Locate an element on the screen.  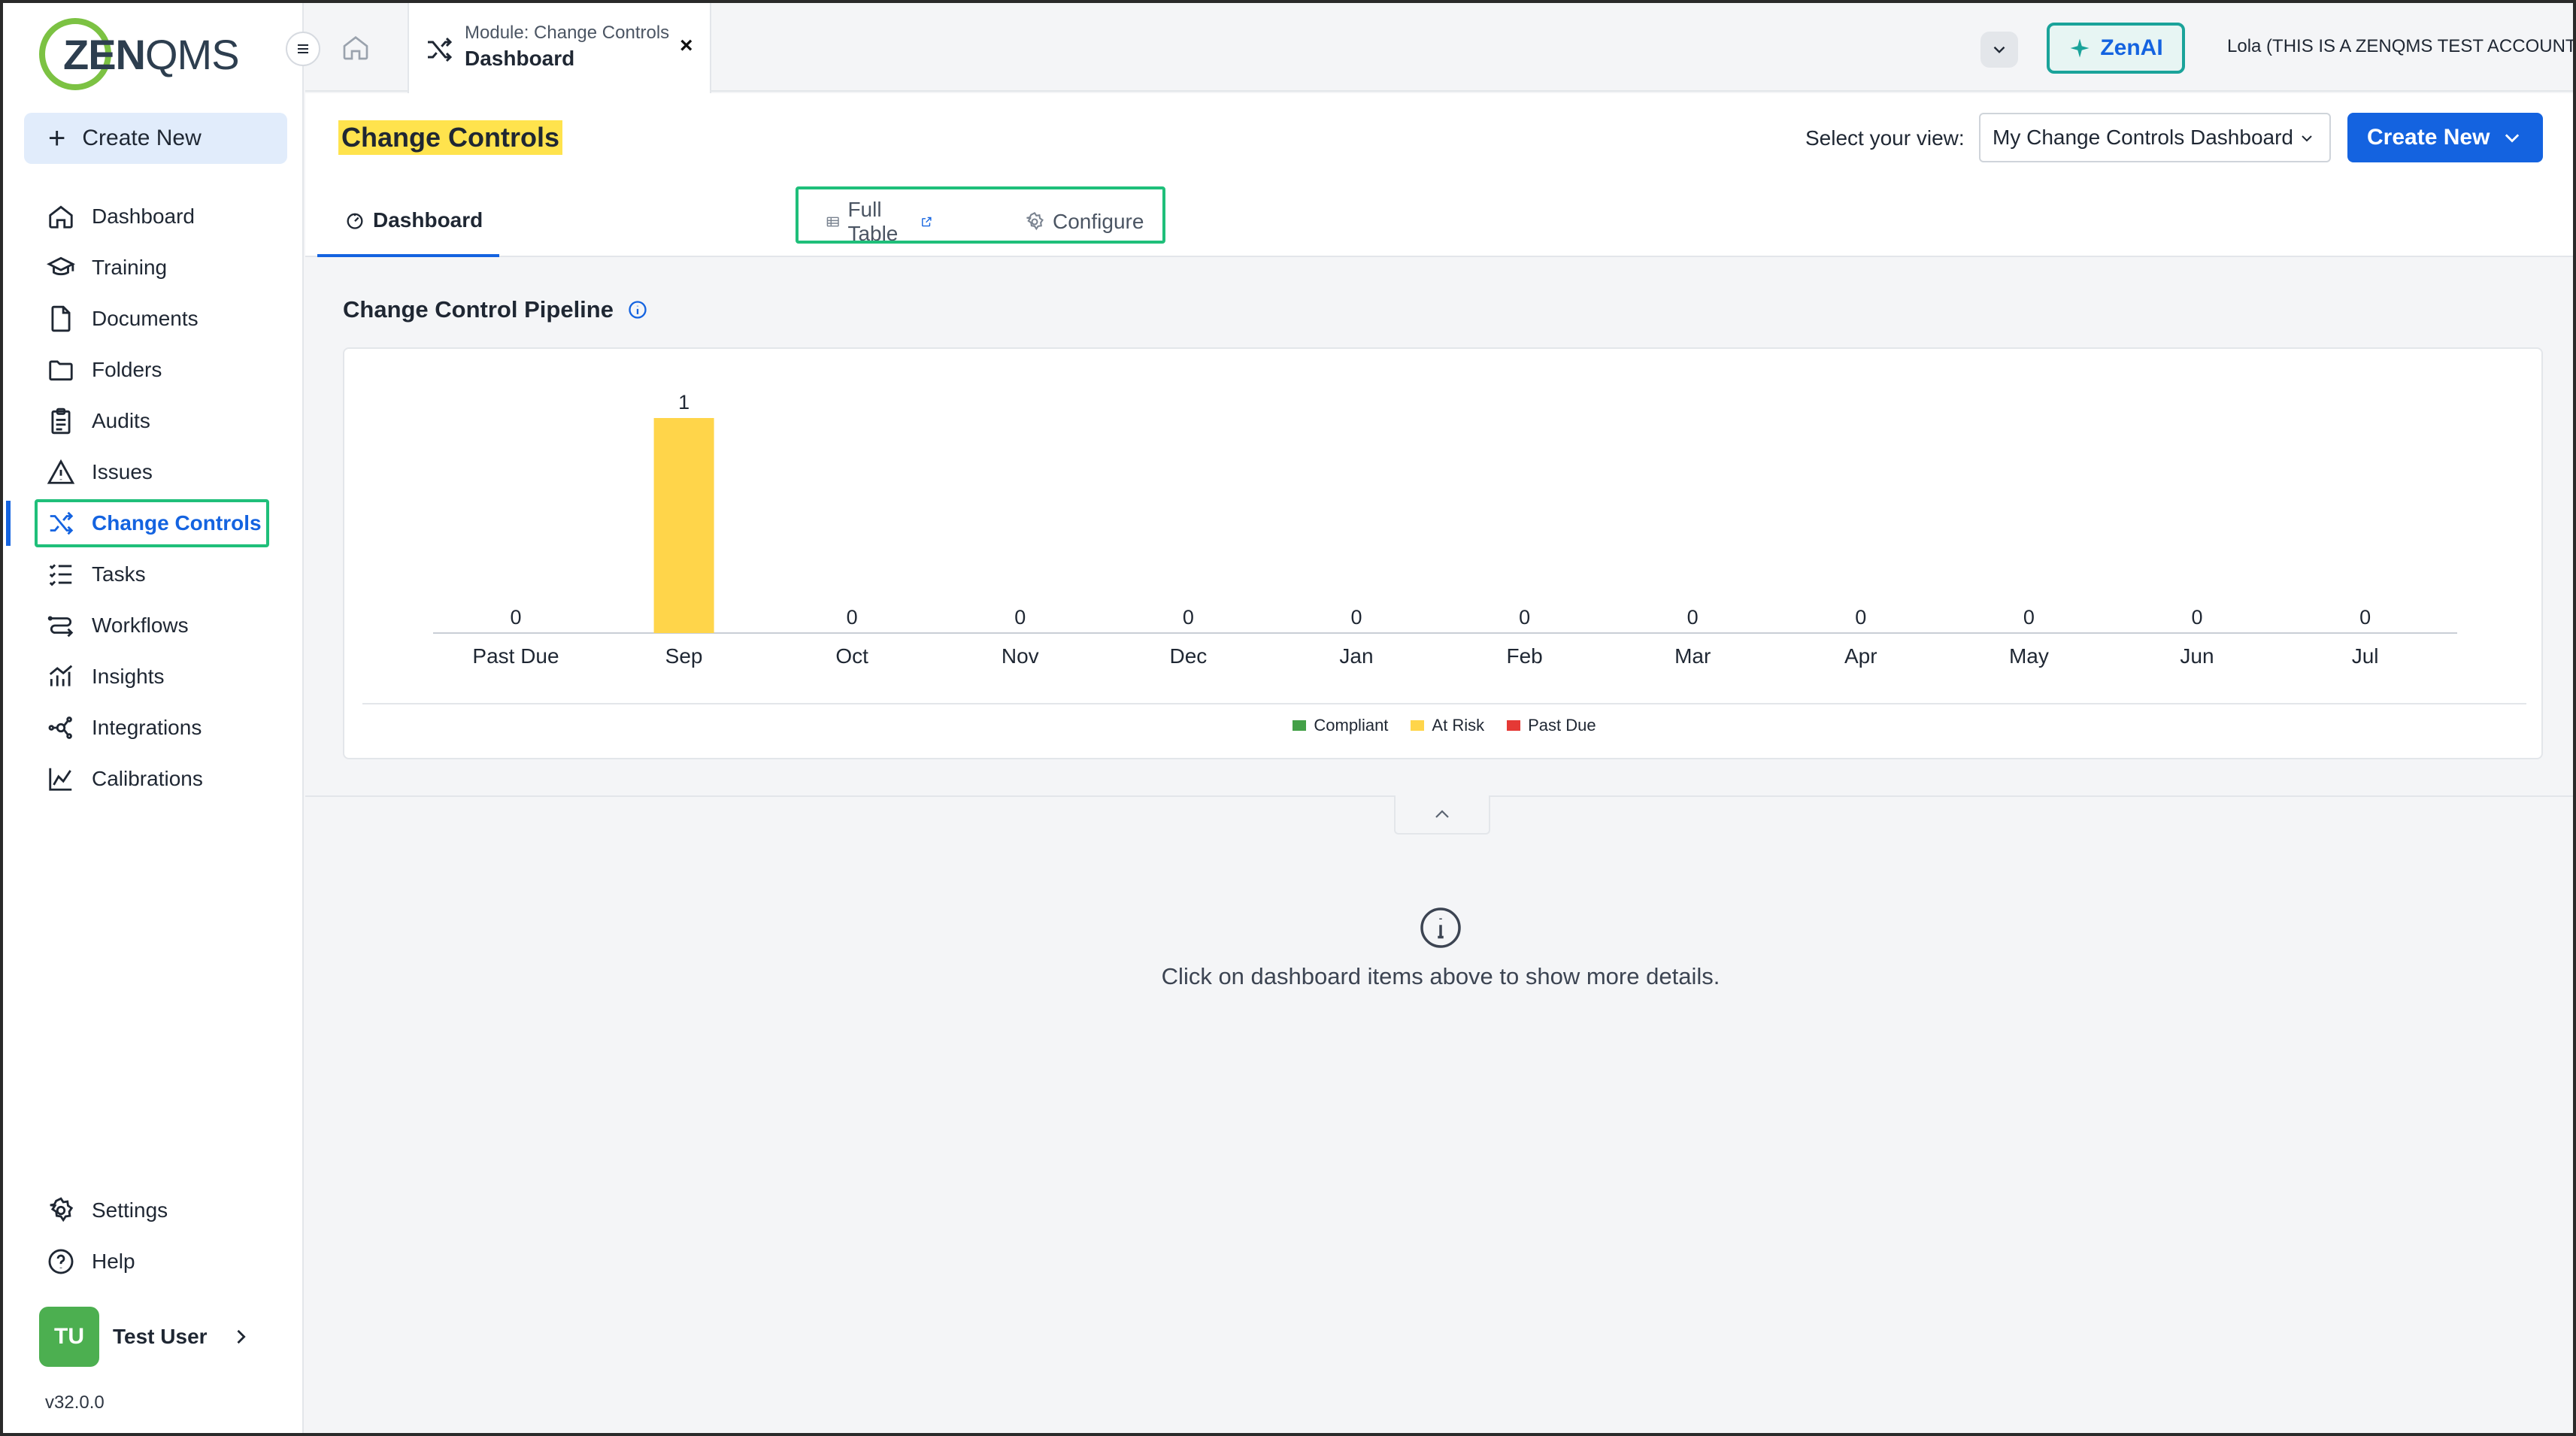
sidebar-item-workflows: Workflows is located at coordinates (153, 625).